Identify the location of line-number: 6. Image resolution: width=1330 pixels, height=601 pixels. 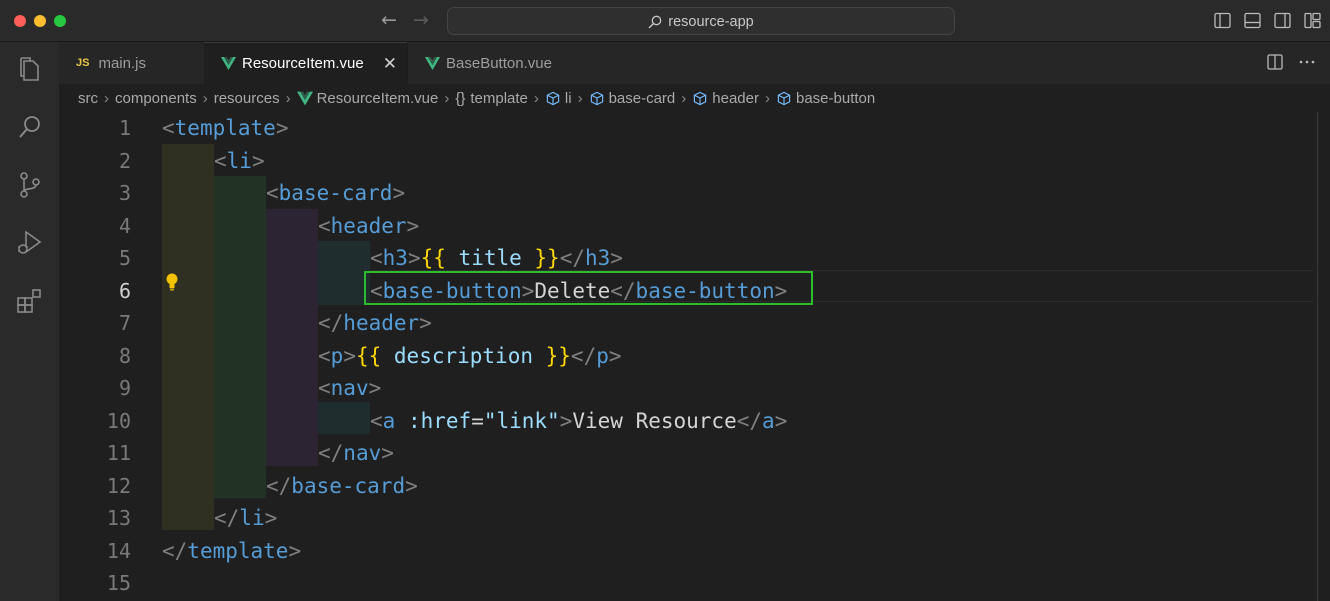
(124, 290).